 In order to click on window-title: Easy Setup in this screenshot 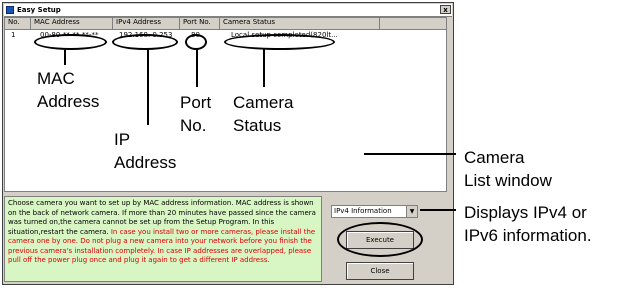, I will do `click(39, 10)`.